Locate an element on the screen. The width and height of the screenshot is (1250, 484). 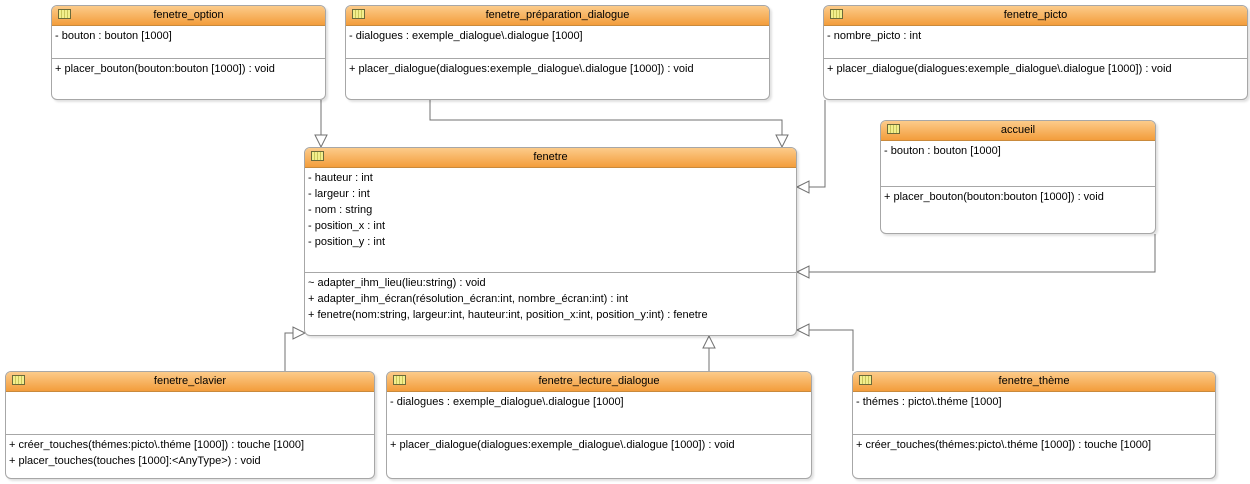
class-header: accueil is located at coordinates (1018, 131).